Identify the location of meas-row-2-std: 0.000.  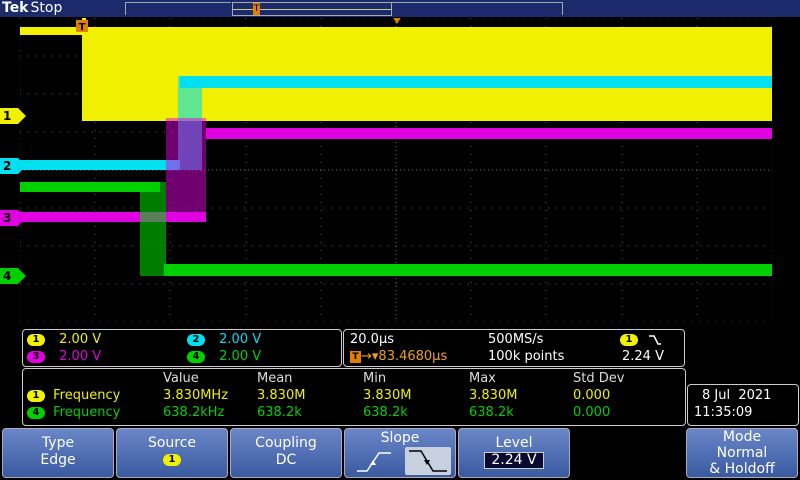
(592, 412).